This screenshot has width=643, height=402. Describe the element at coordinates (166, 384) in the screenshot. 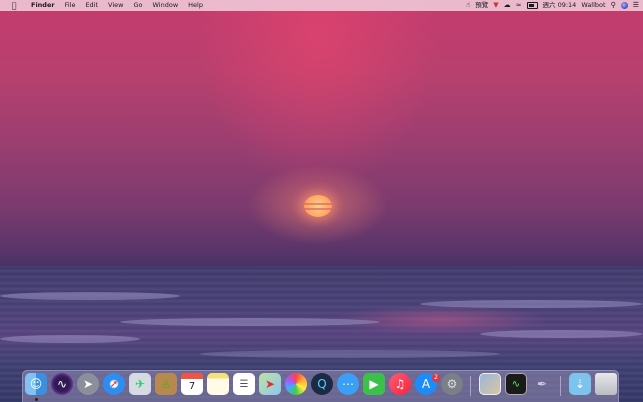

I see `contacts-book-icon: ♙` at that location.